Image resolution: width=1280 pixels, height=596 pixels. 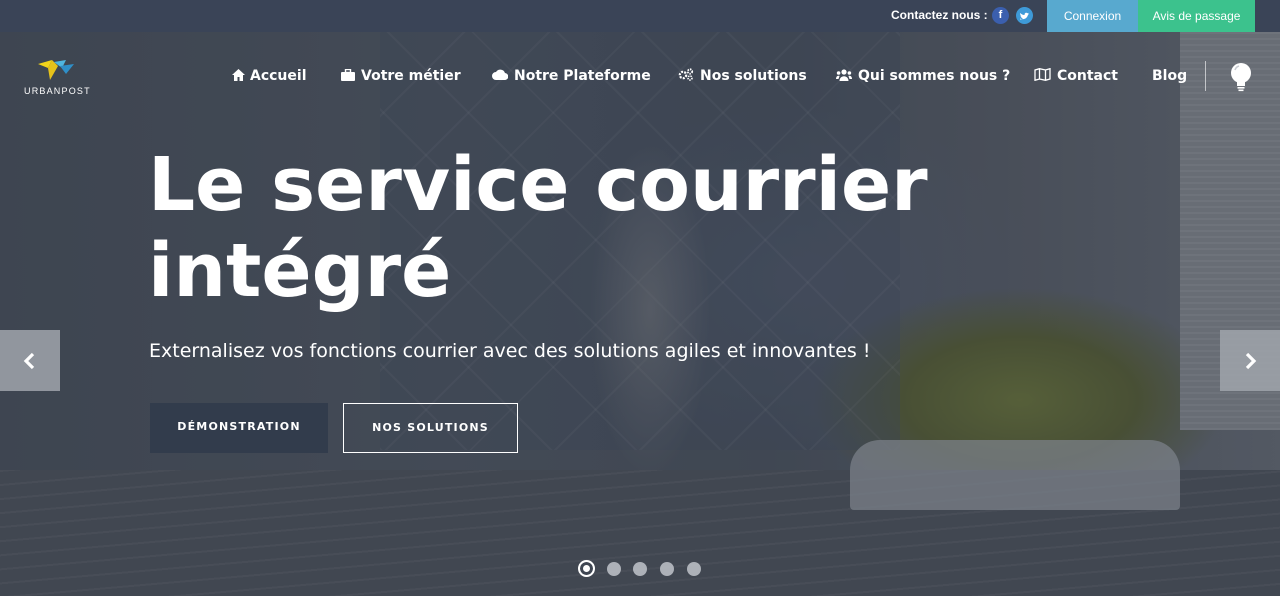 I want to click on nav-item-votre-metier: Votre métier, so click(x=401, y=78).